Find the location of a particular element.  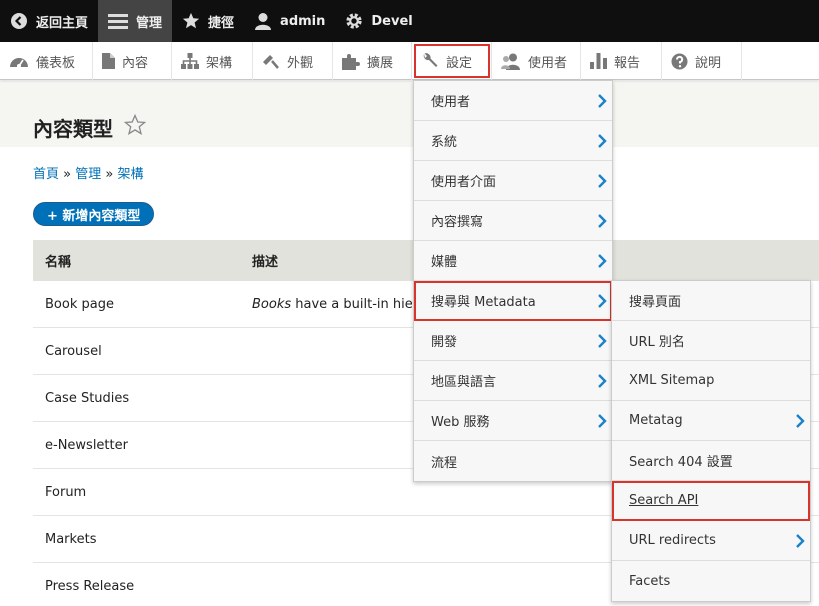

menu-item-development: 開發 is located at coordinates (513, 341).